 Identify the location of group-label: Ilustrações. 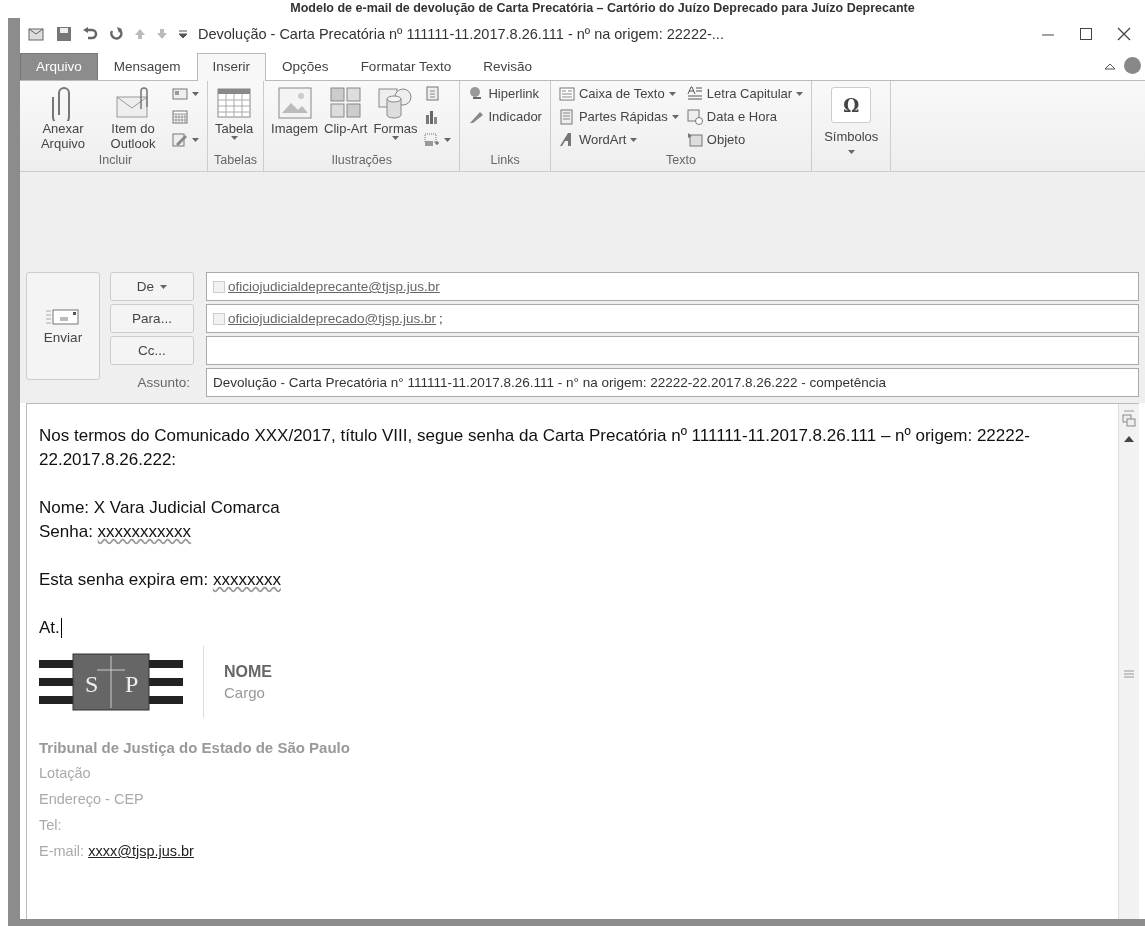
(361, 161).